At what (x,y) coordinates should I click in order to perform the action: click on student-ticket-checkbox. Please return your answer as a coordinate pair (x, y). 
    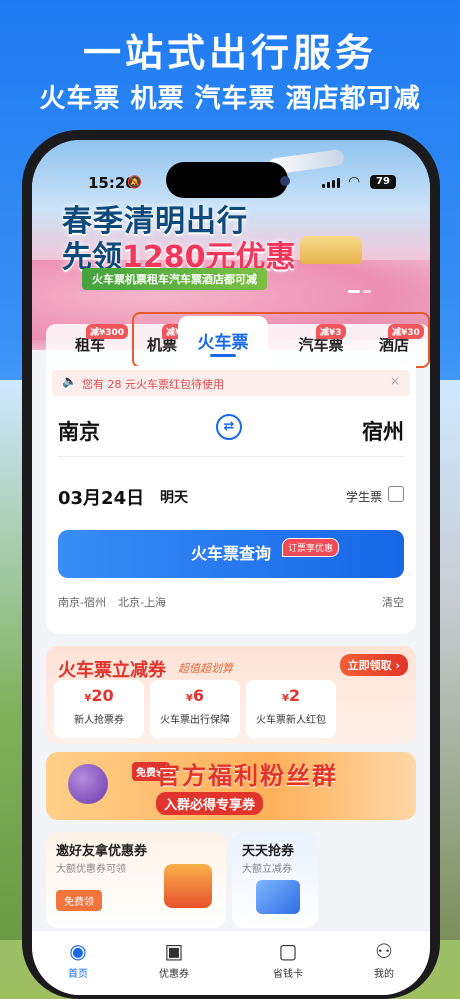
    Looking at the image, I should click on (396, 494).